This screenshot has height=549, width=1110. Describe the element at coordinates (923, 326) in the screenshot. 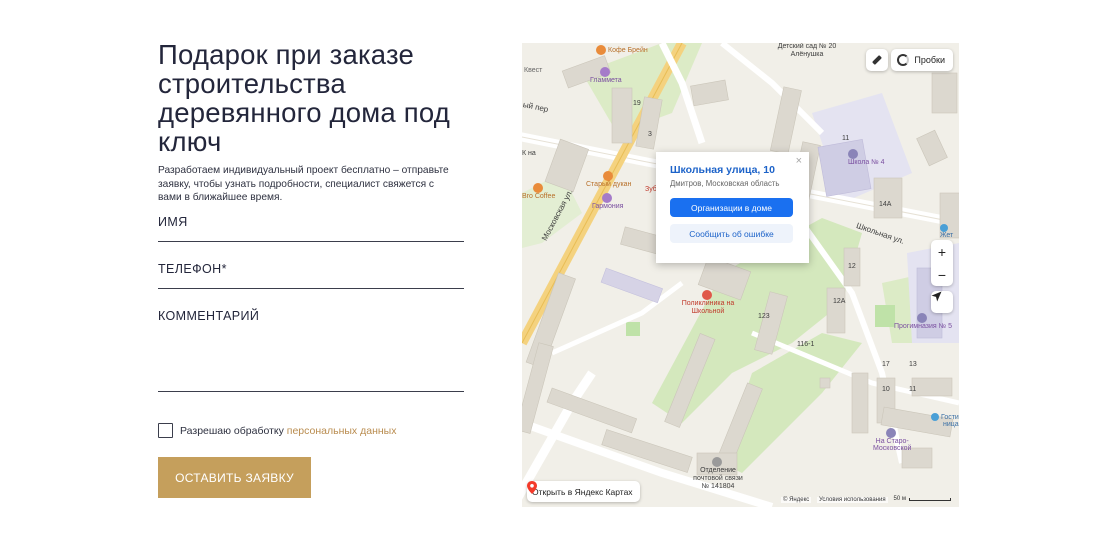

I see `poi-label: Прогимназия № 5` at that location.